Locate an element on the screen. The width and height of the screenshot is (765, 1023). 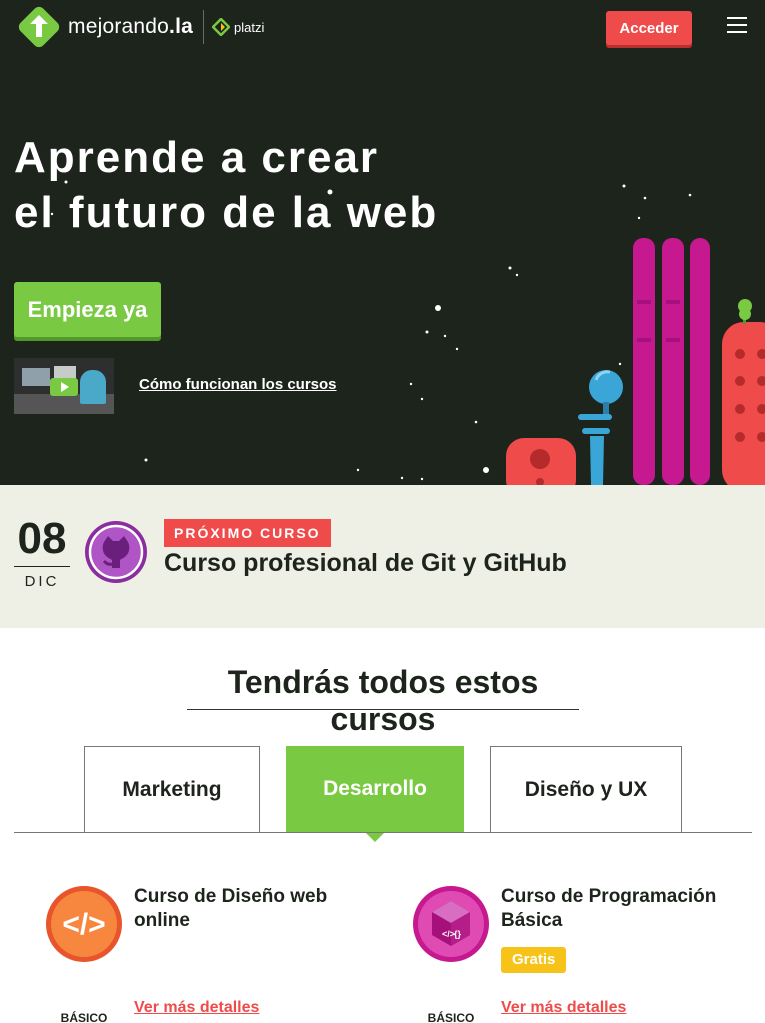
hero-title-line1: Aprende a crear is located at coordinates (197, 157).